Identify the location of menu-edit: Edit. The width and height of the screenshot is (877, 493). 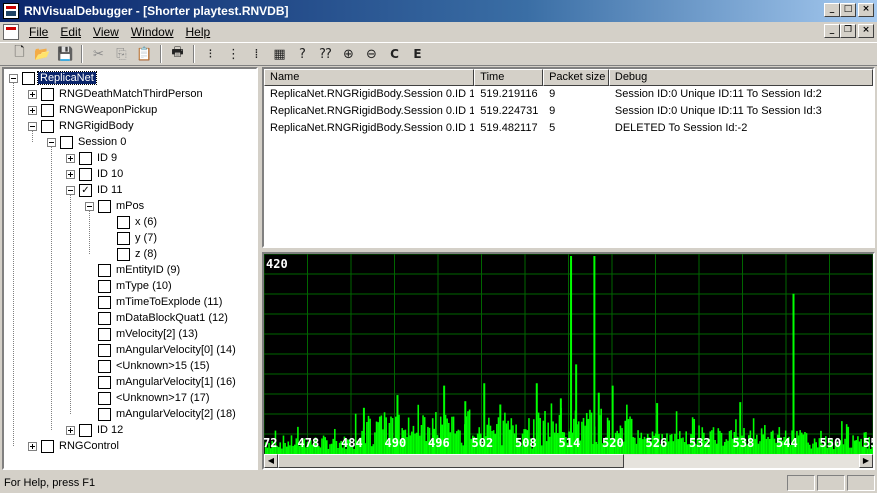
(70, 32).